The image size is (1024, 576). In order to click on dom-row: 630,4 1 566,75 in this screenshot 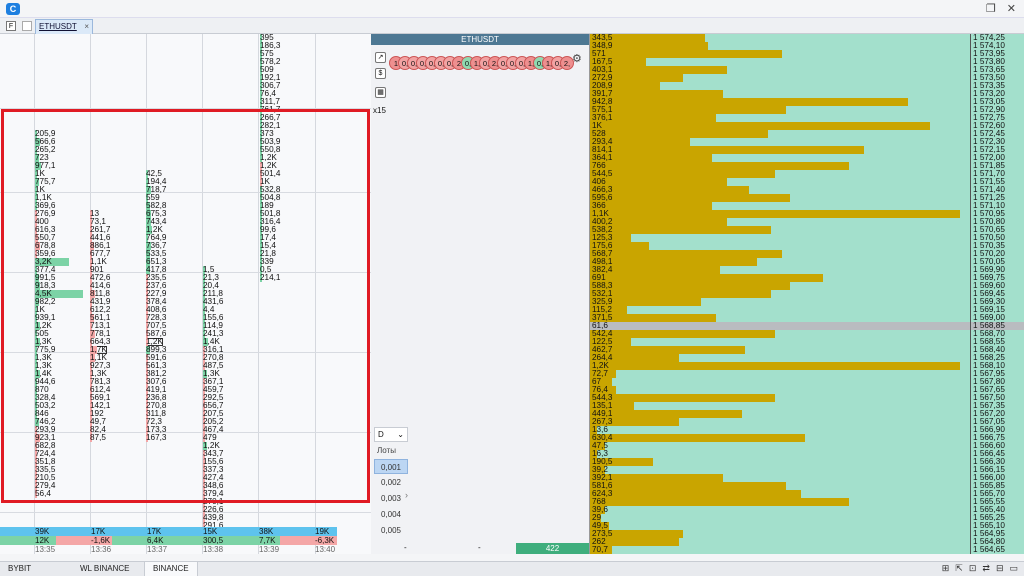, I will do `click(807, 437)`.